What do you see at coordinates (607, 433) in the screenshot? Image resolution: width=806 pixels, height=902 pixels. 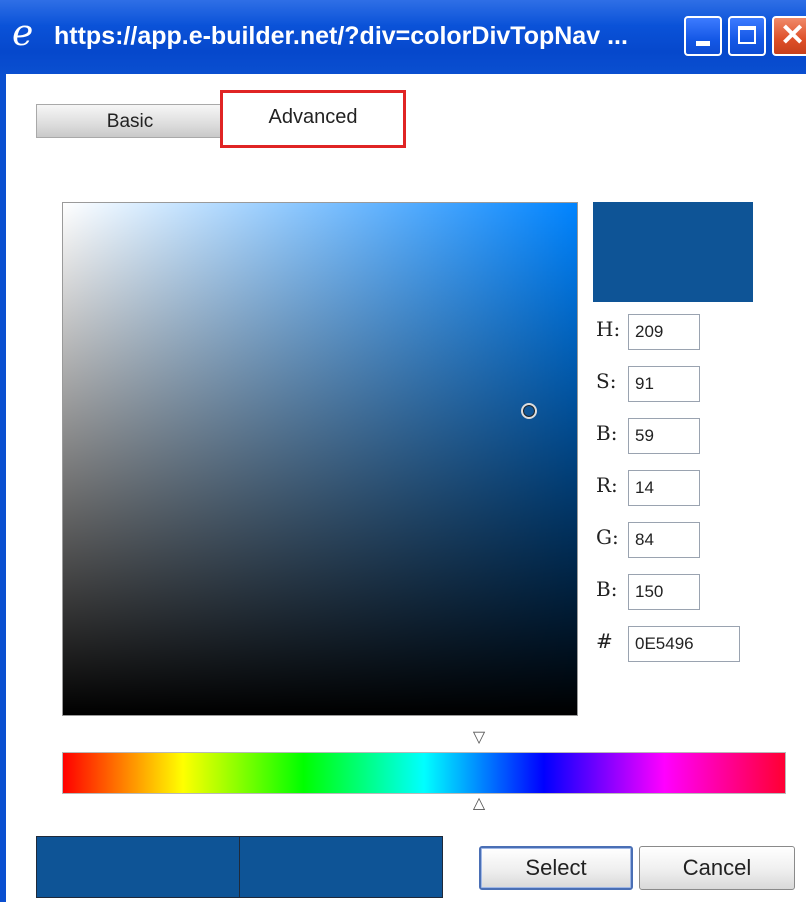 I see `brightness-label: B:` at bounding box center [607, 433].